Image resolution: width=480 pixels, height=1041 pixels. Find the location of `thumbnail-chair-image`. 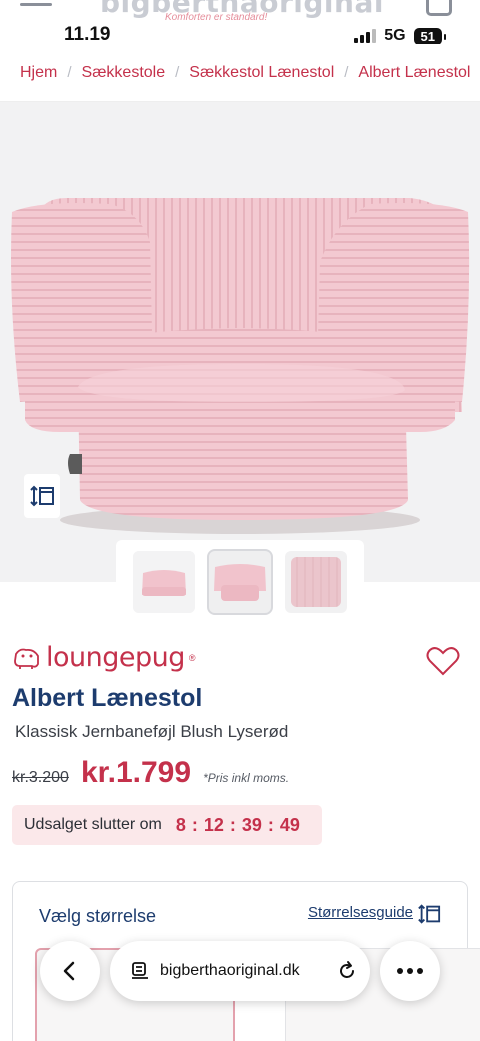

thumbnail-chair-image is located at coordinates (164, 582).